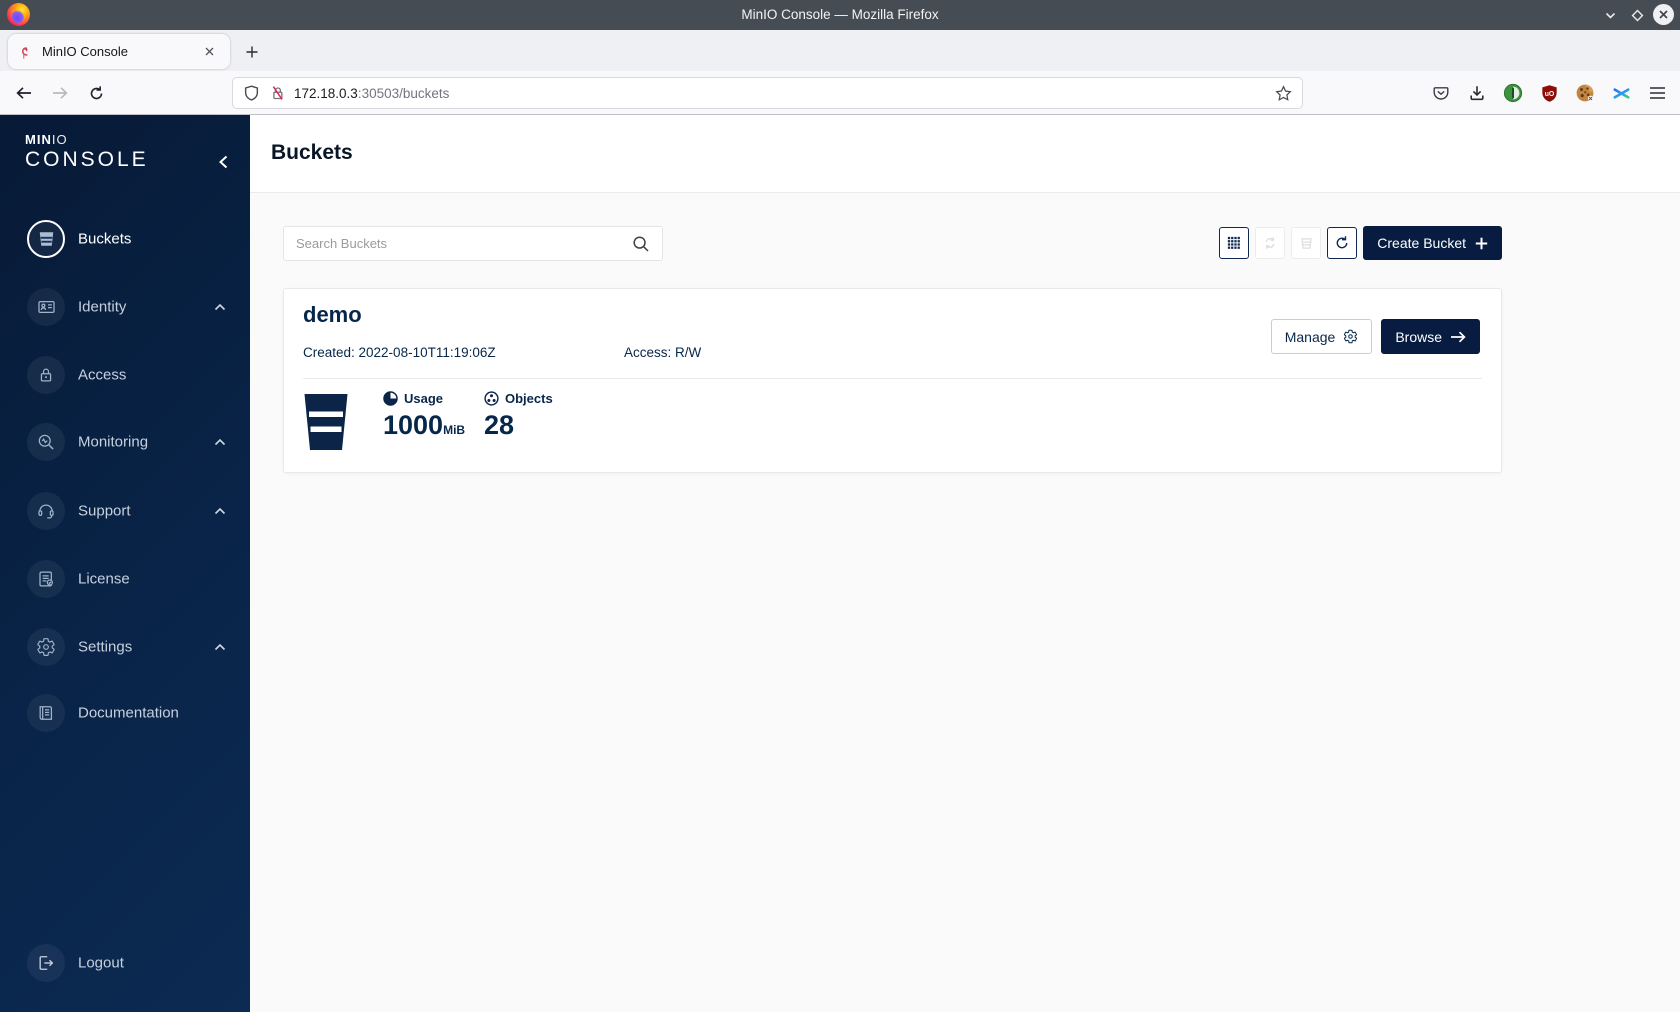 The width and height of the screenshot is (1680, 1012). I want to click on sidebar-item-settings: Settings, so click(125, 647).